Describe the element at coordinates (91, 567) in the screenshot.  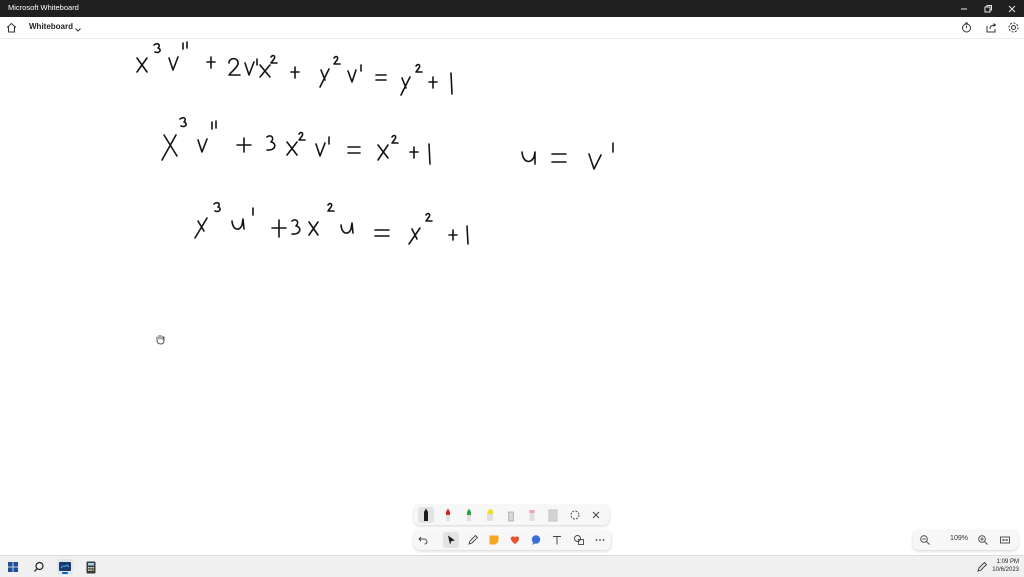
I see `calculator-app-icon` at that location.